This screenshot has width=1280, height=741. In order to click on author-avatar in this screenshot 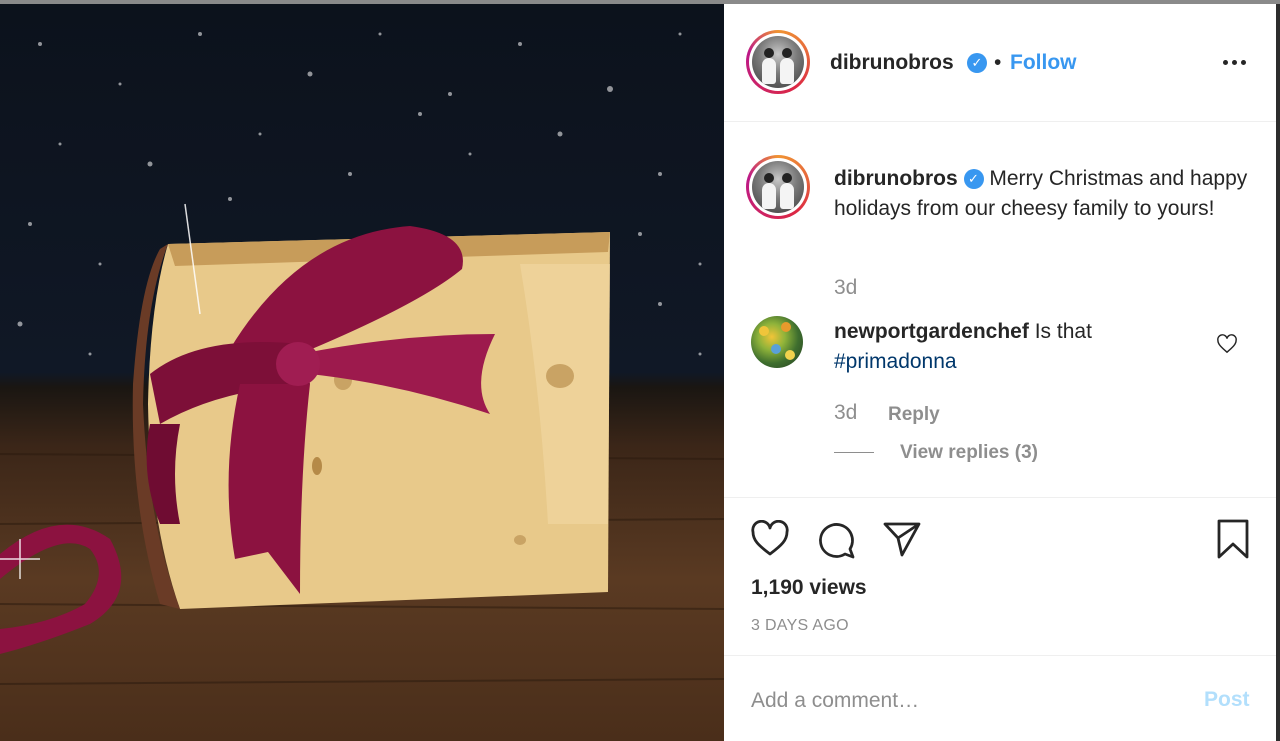, I will do `click(778, 62)`.